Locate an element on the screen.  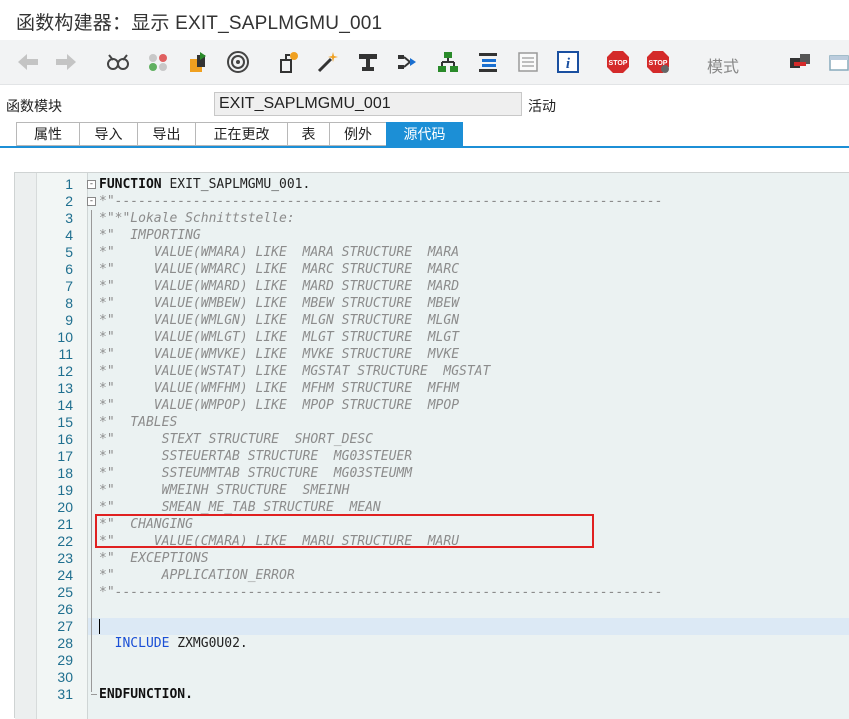
code-line: *" SSTEUMMTAB STRUCTURE MG03STEUMM is located at coordinates (255, 473).